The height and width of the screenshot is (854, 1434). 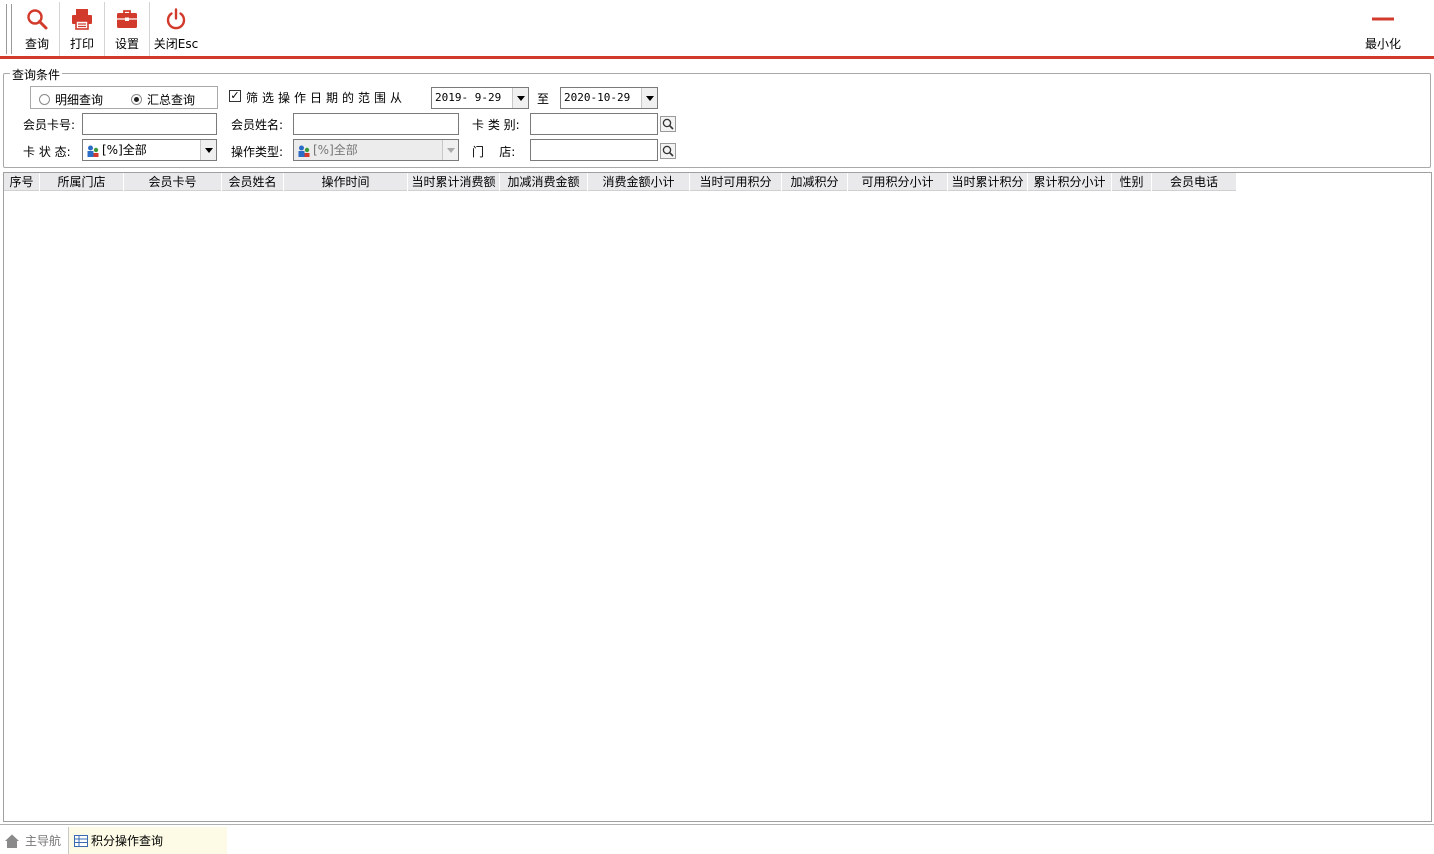 I want to click on column-header: 可用积分小计, so click(x=898, y=182).